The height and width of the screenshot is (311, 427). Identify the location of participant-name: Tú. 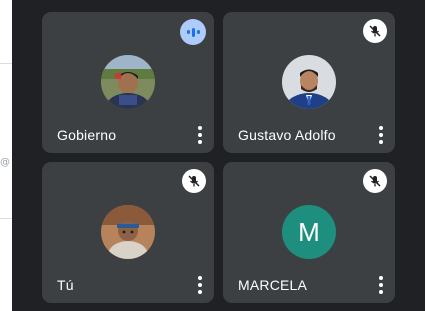
(65, 285).